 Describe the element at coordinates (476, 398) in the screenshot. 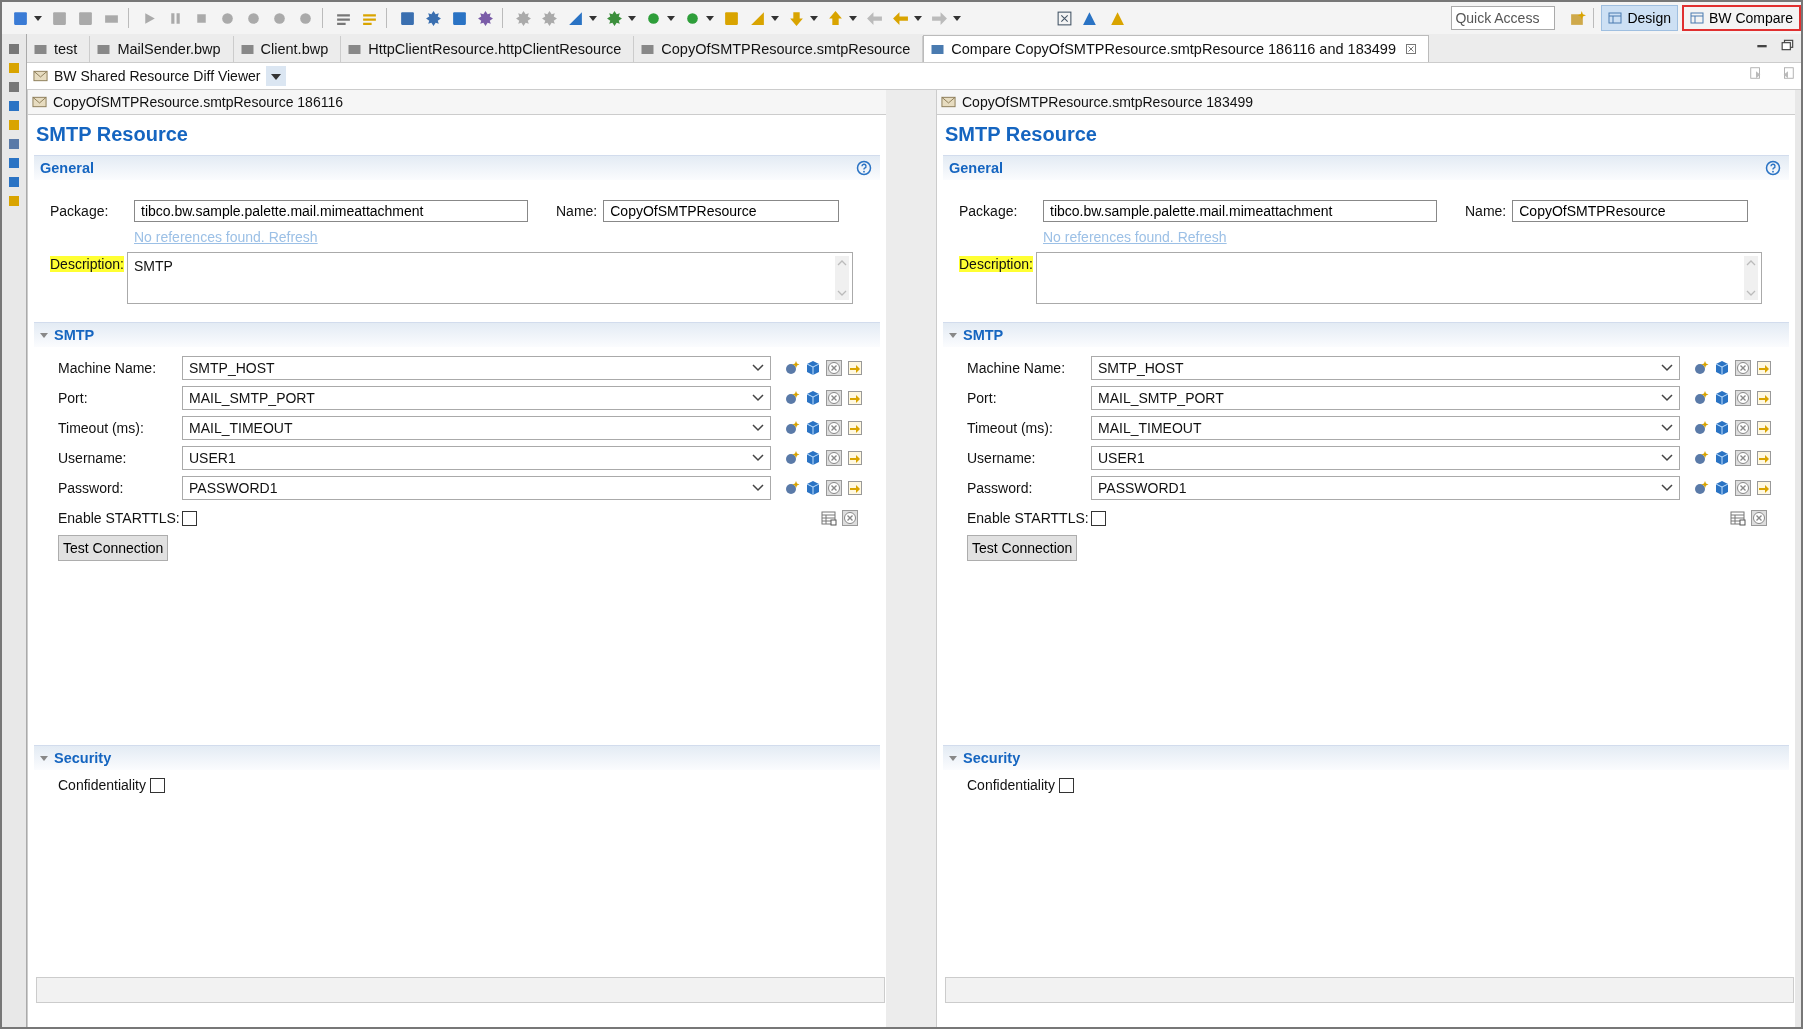

I see `dropdown-field: MAIL_SMTP_PORT` at that location.